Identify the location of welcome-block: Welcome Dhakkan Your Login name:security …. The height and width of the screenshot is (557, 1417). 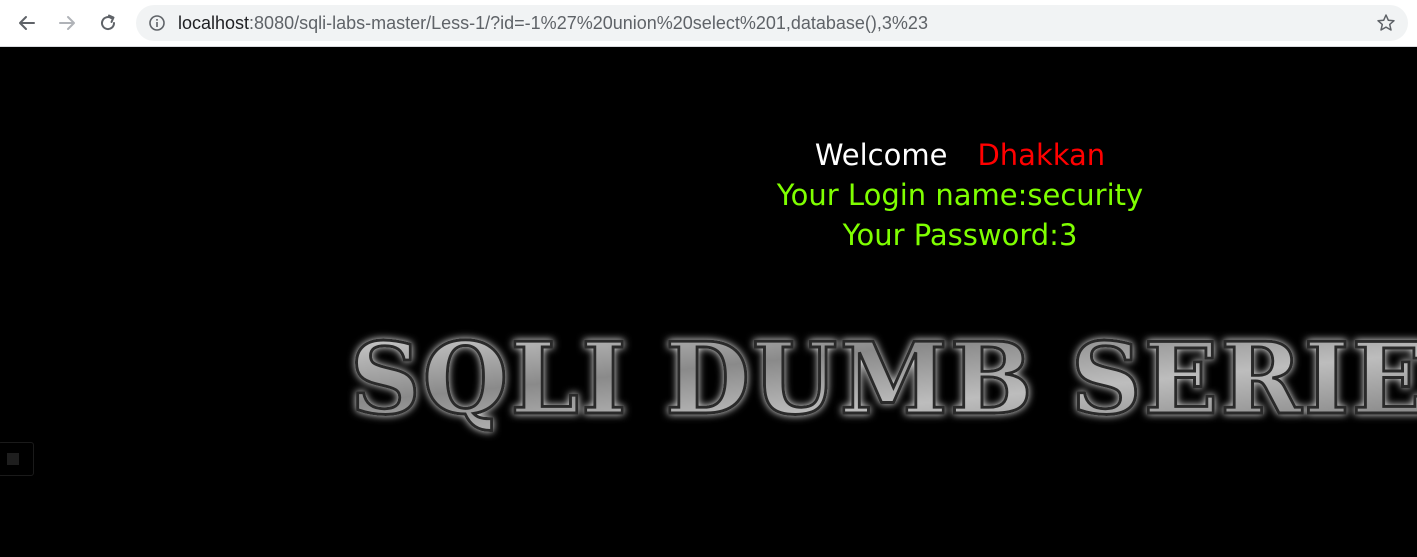
(960, 195).